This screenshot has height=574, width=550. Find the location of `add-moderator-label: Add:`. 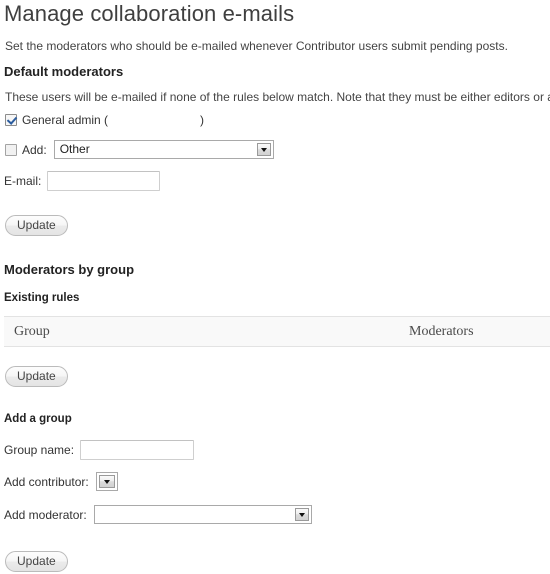

add-moderator-label: Add: is located at coordinates (34, 149).